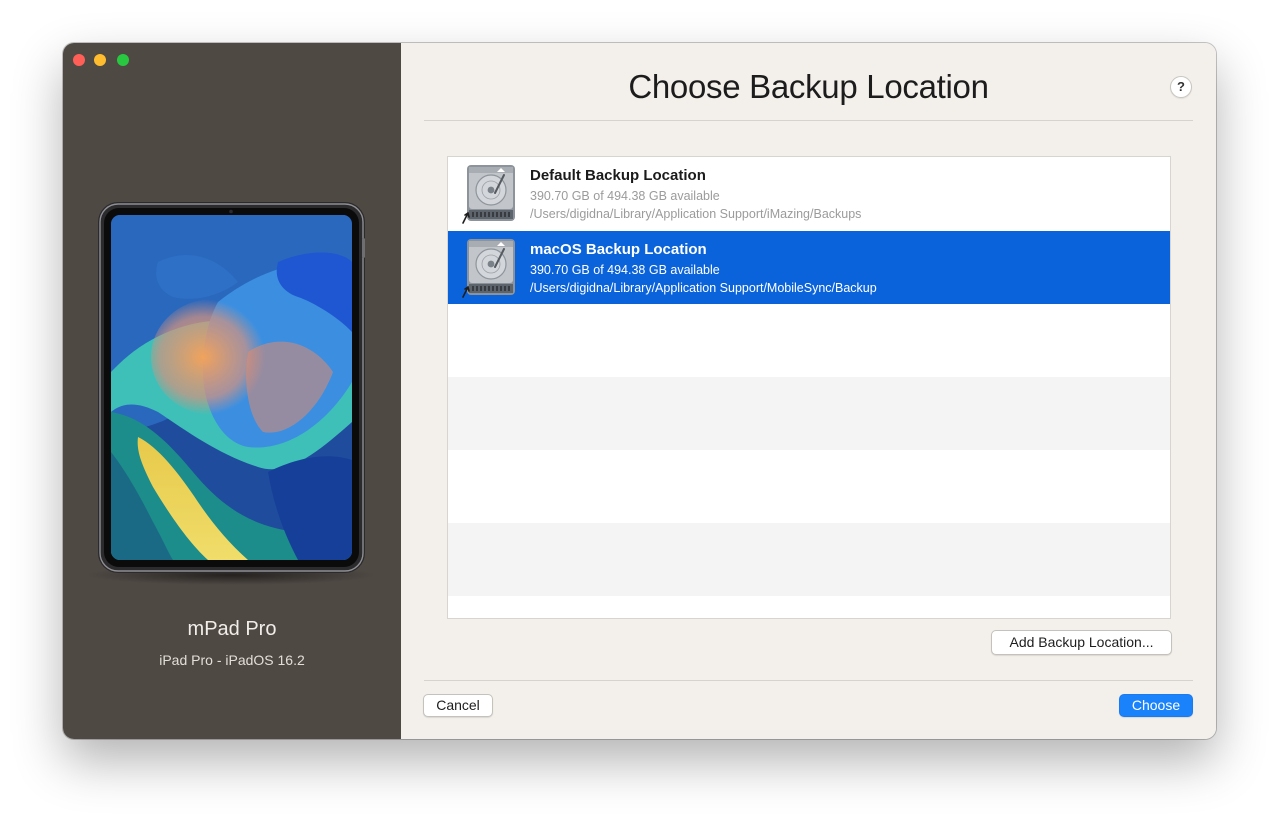 The image size is (1280, 823). Describe the element at coordinates (123, 60) in the screenshot. I see `zoom-window-button` at that location.